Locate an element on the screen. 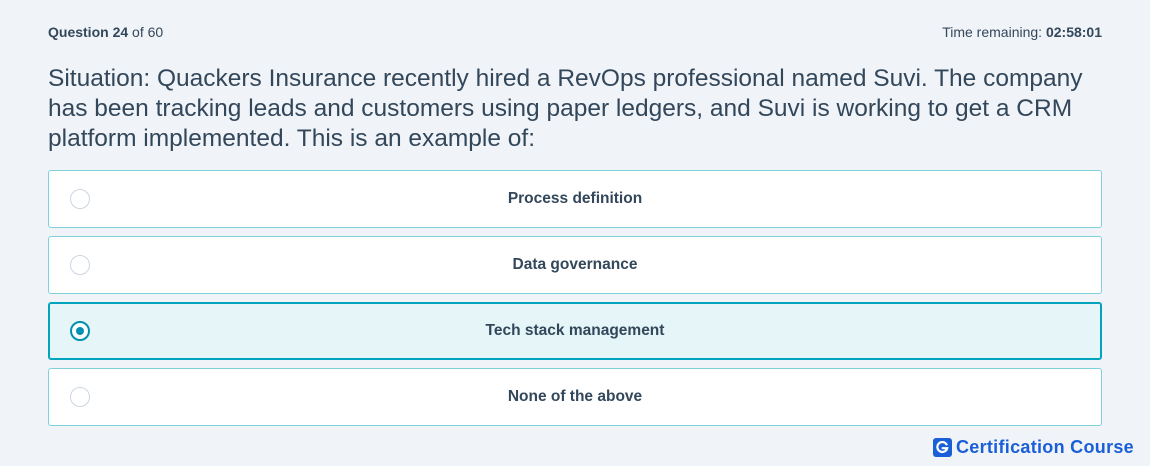 Image resolution: width=1150 pixels, height=466 pixels. answer-label: Tech stack management is located at coordinates (575, 330).